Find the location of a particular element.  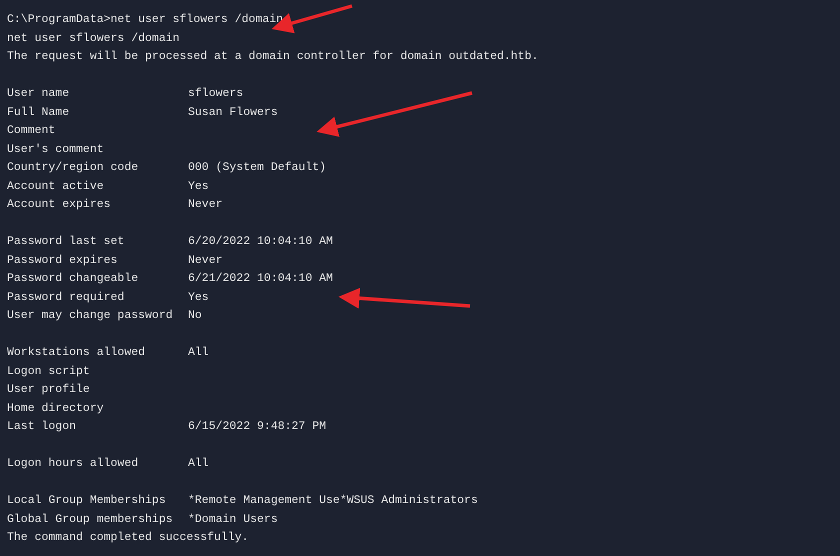

field-value: 6/20/2022 10:04:10 AM is located at coordinates (260, 242).